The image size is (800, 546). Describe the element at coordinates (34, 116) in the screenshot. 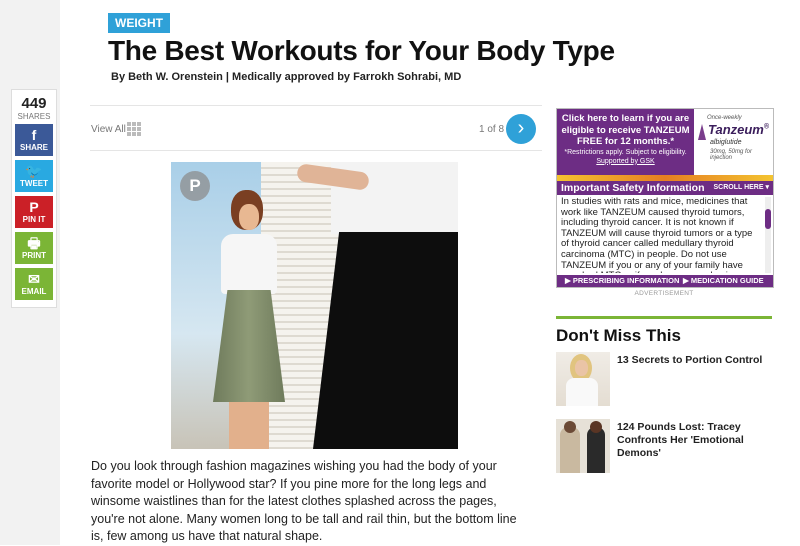

I see `share-count-label: SHARES` at that location.